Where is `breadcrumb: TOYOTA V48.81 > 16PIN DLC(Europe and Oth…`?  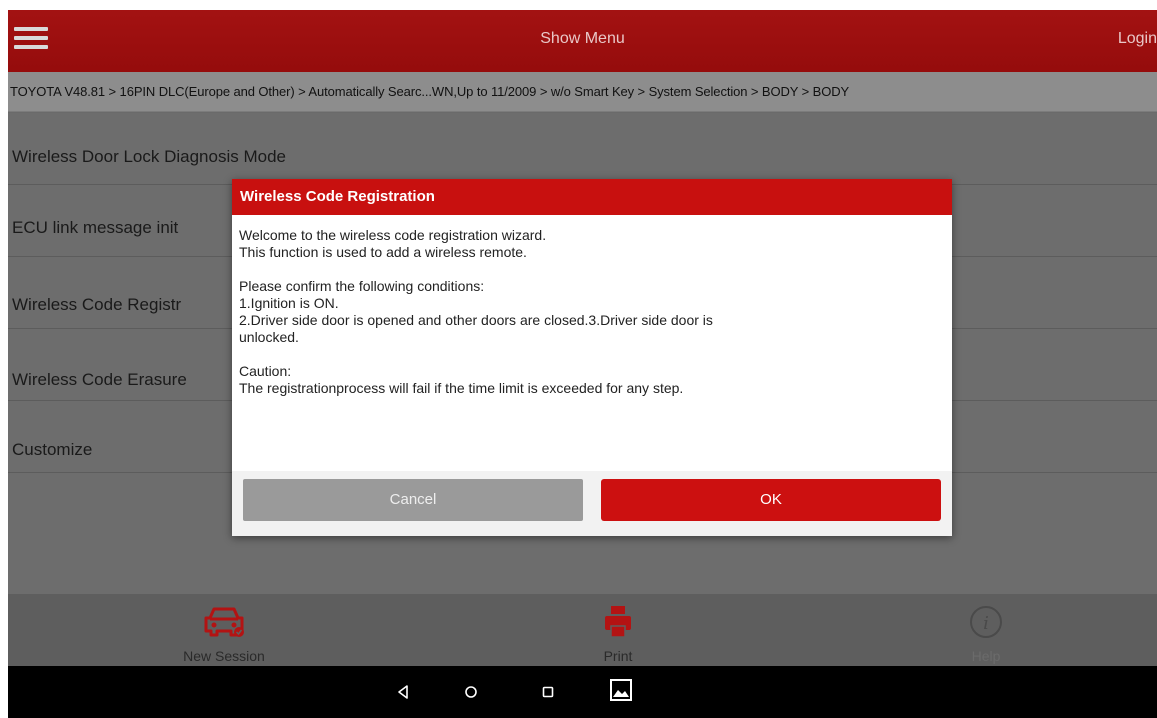 breadcrumb: TOYOTA V48.81 > 16PIN DLC(Europe and Oth… is located at coordinates (582, 92).